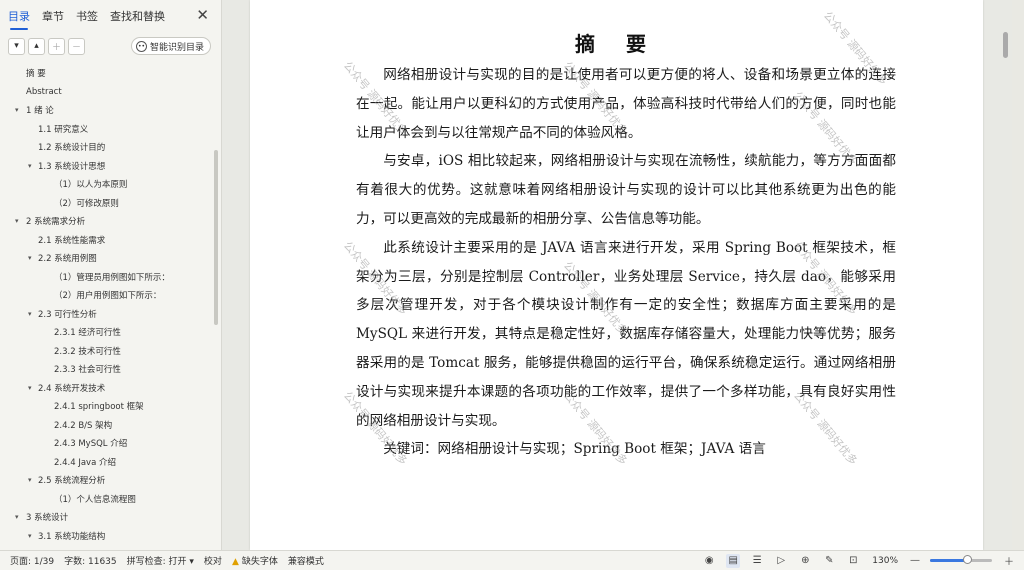  What do you see at coordinates (781, 561) in the screenshot?
I see `play-icon: ▷` at bounding box center [781, 561].